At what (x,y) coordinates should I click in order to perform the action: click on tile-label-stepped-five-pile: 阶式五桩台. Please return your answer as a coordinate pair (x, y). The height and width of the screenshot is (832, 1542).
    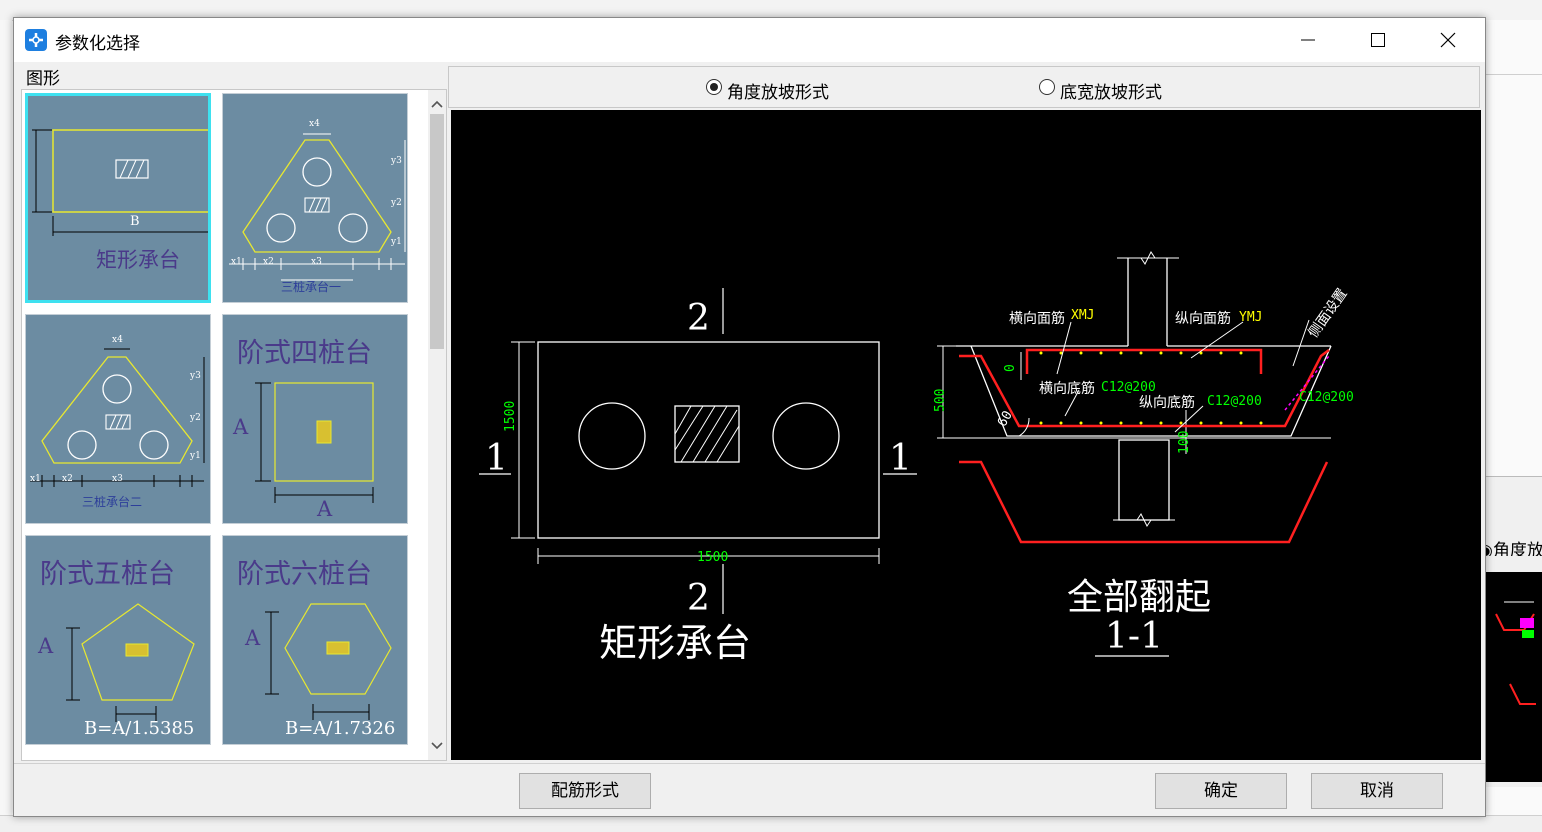
    Looking at the image, I should click on (107, 574).